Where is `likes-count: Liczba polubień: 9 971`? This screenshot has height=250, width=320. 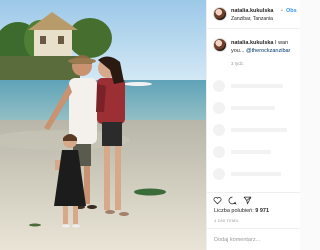
likes-count: Liczba polubień: 9 971 is located at coordinates (241, 211).